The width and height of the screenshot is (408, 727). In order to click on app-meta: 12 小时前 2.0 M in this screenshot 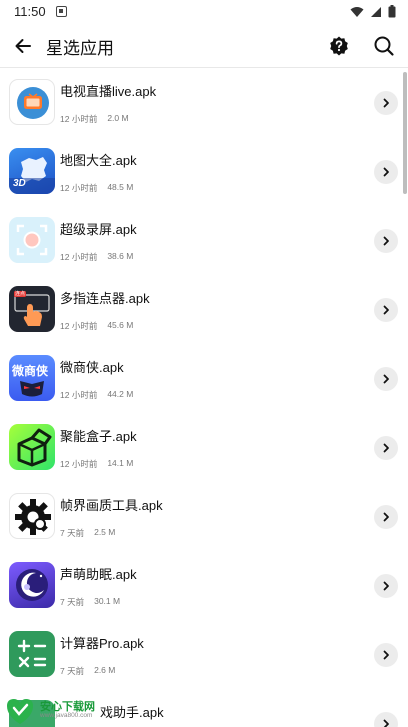, I will do `click(94, 119)`.